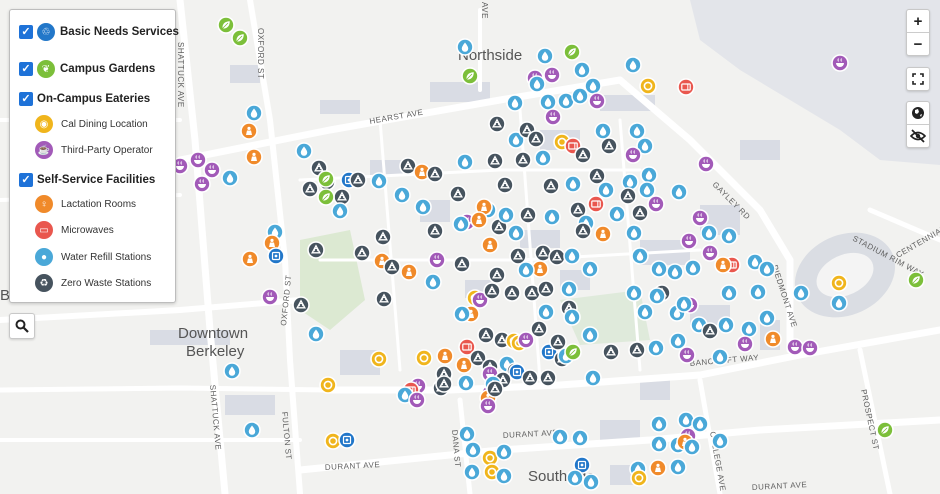  What do you see at coordinates (347, 440) in the screenshot?
I see `basic-needs-marker` at bounding box center [347, 440].